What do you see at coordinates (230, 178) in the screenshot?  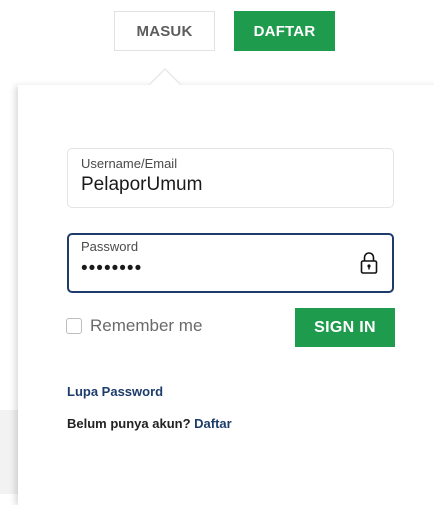 I see `username-field: Username/Email PelaporUmum` at bounding box center [230, 178].